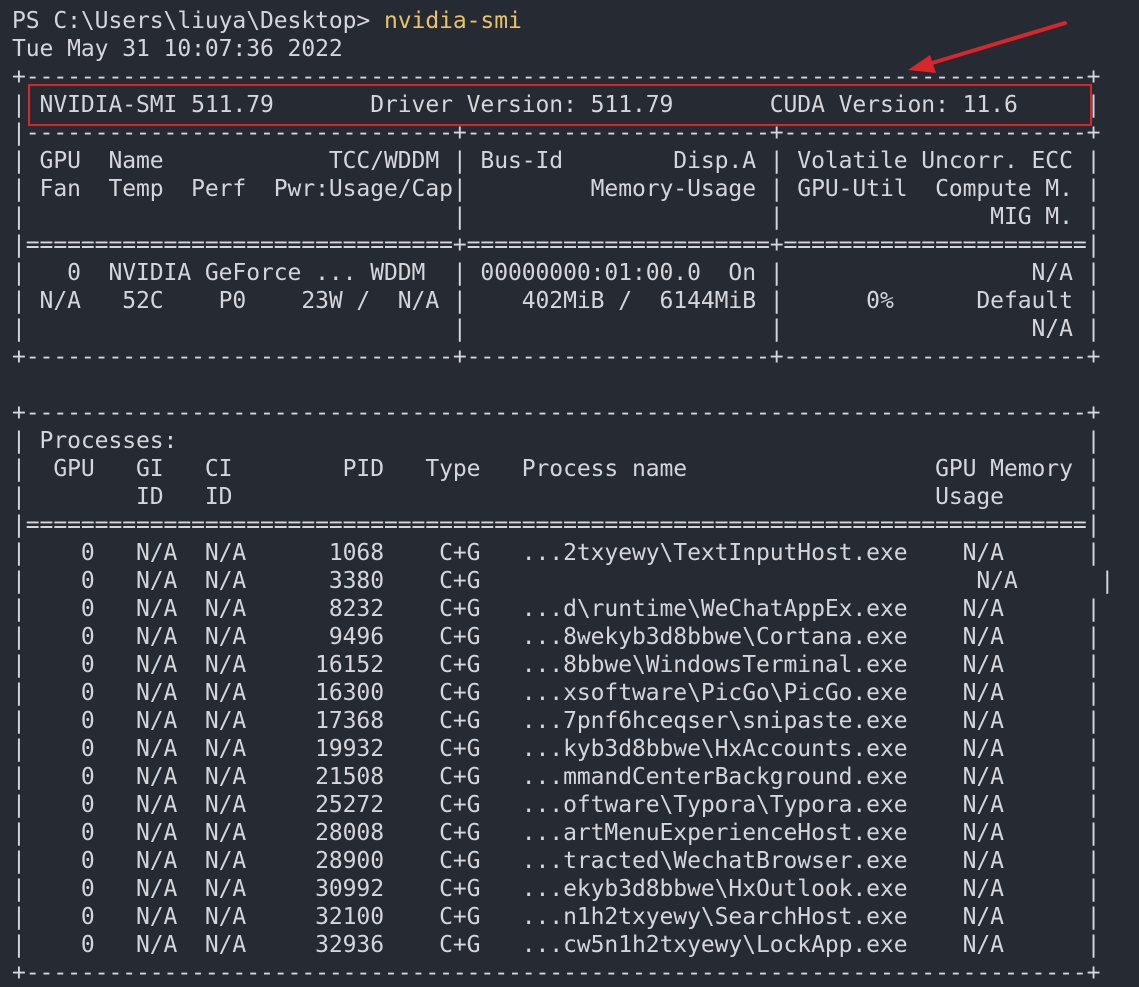 The height and width of the screenshot is (987, 1139). What do you see at coordinates (556, 329) in the screenshot?
I see `gpu-row-3: | | | N/A |` at bounding box center [556, 329].